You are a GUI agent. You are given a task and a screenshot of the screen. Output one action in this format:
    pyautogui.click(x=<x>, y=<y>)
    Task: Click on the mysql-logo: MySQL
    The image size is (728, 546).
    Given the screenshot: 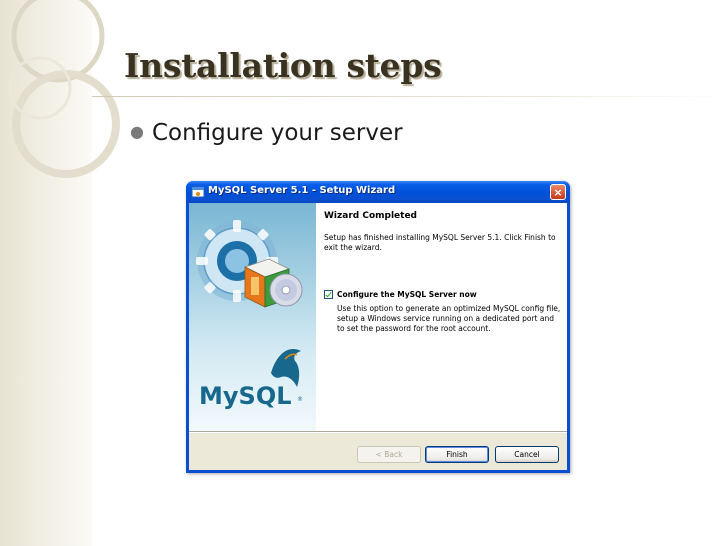 What is the action you would take?
    pyautogui.click(x=245, y=396)
    